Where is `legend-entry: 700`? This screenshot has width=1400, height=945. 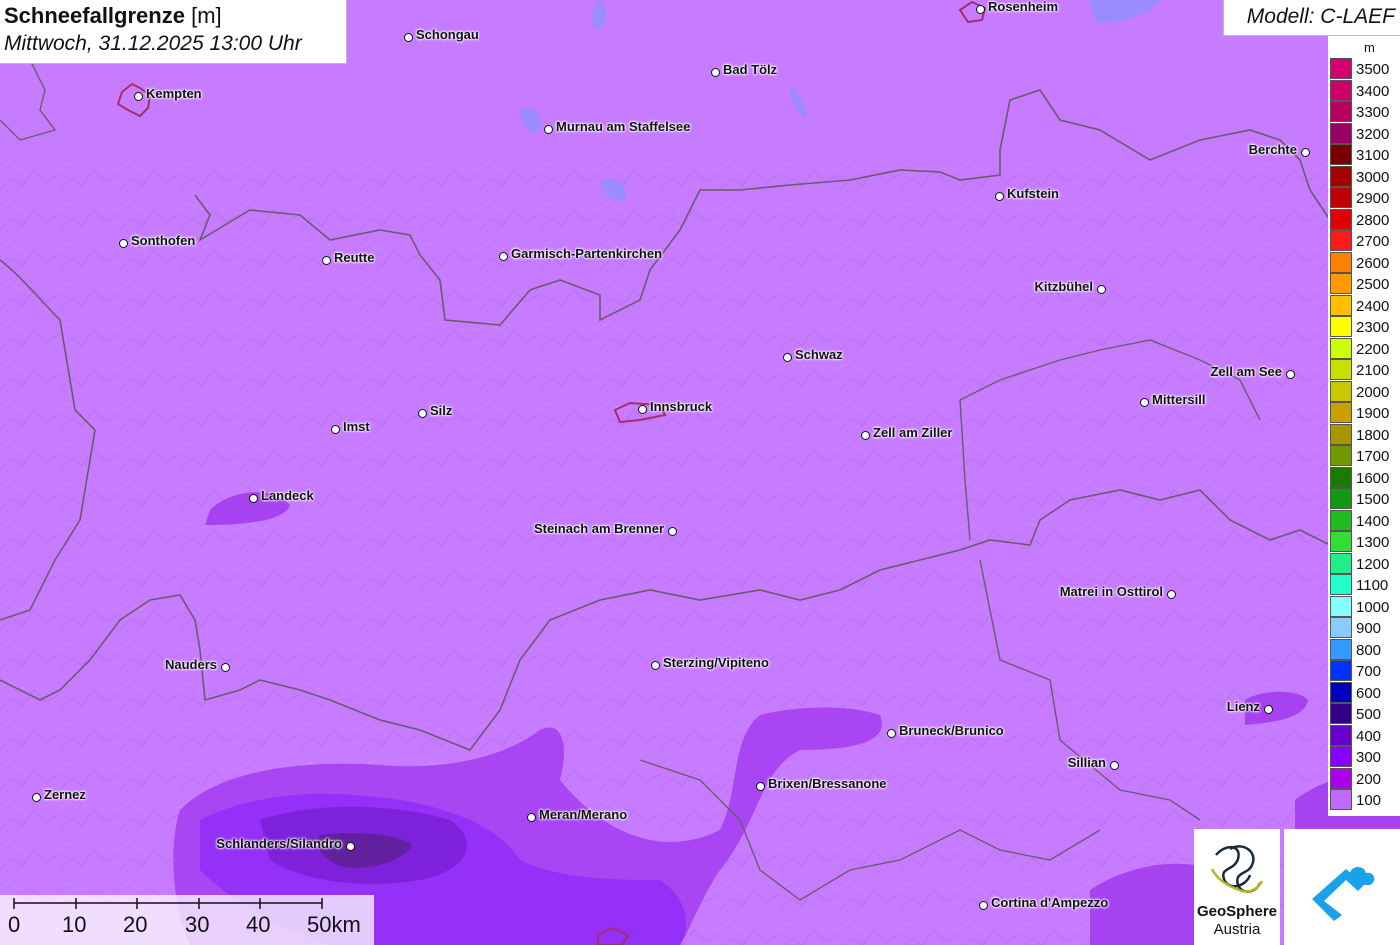
legend-entry: 700 is located at coordinates (1365, 670).